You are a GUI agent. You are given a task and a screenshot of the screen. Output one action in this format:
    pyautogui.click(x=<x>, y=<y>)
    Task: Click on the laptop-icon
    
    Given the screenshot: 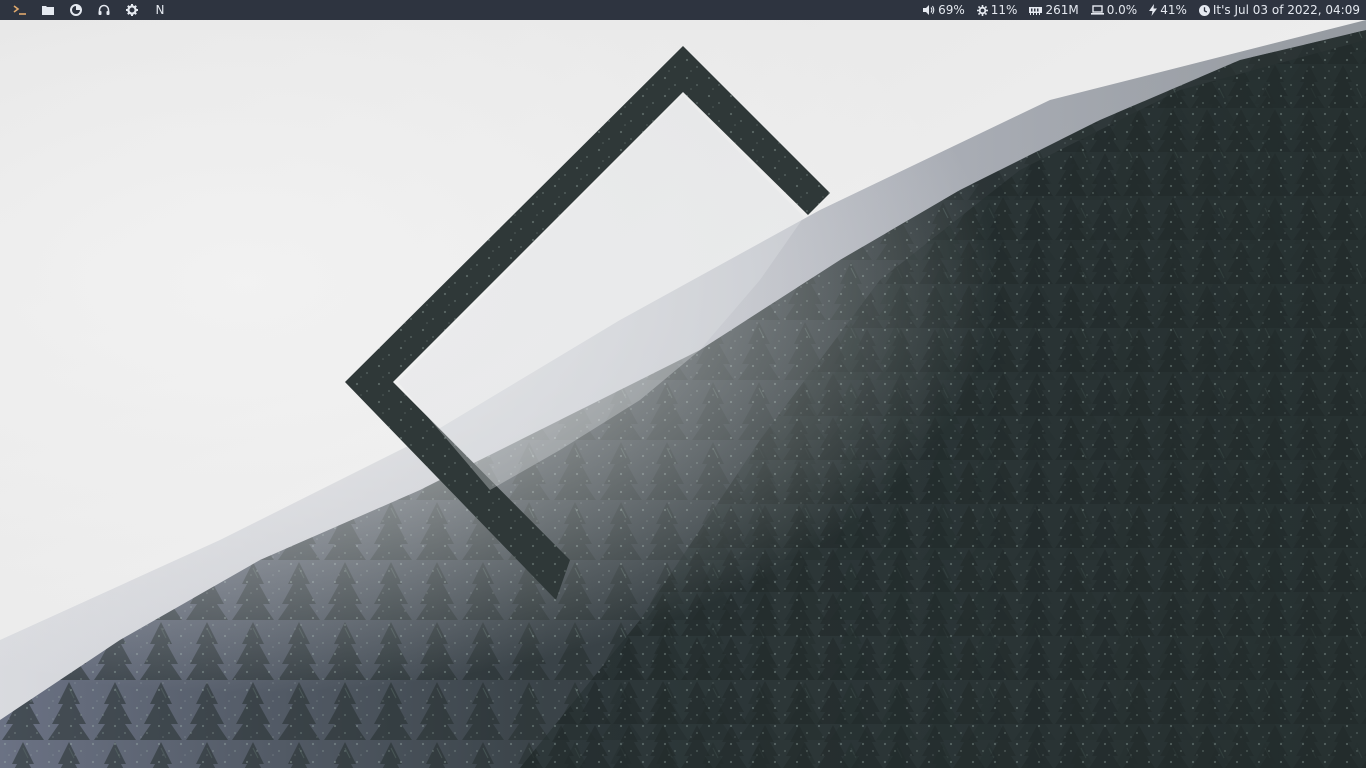 What is the action you would take?
    pyautogui.click(x=1097, y=10)
    